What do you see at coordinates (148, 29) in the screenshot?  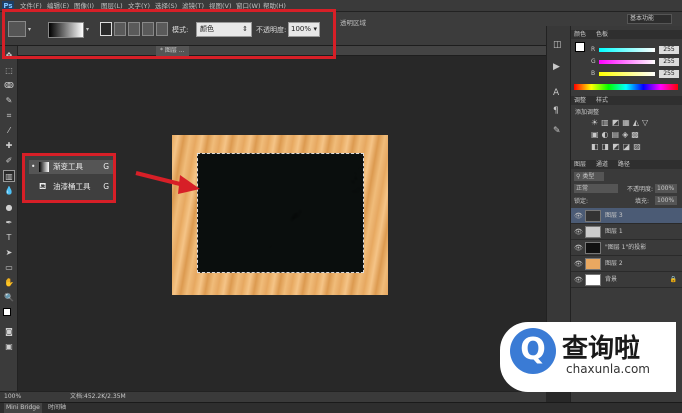 I see `reflected-gradient-button` at bounding box center [148, 29].